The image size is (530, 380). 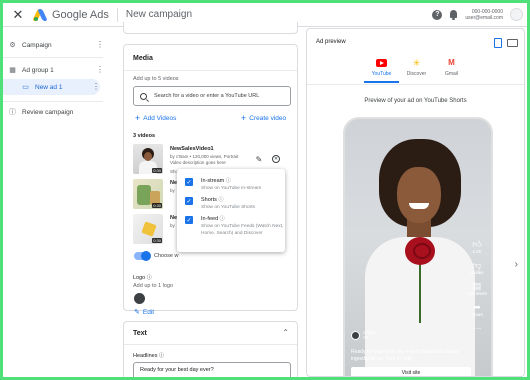 I want to click on thumbs-up-icon: 👍︎, so click(x=477, y=244).